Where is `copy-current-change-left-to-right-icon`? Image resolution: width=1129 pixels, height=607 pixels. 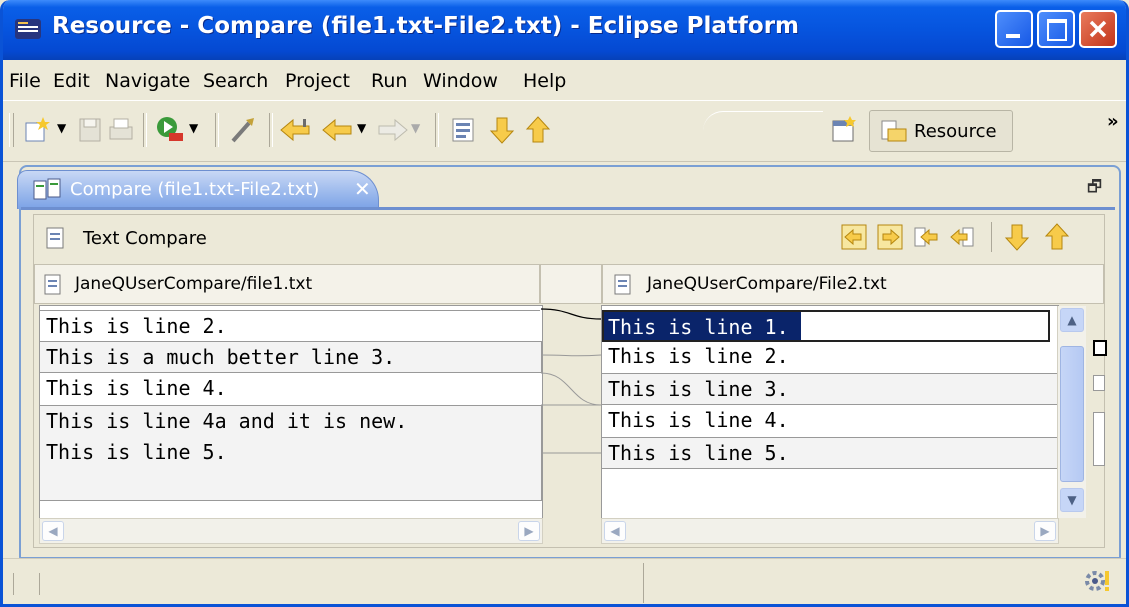 copy-current-change-left-to-right-icon is located at coordinates (926, 237).